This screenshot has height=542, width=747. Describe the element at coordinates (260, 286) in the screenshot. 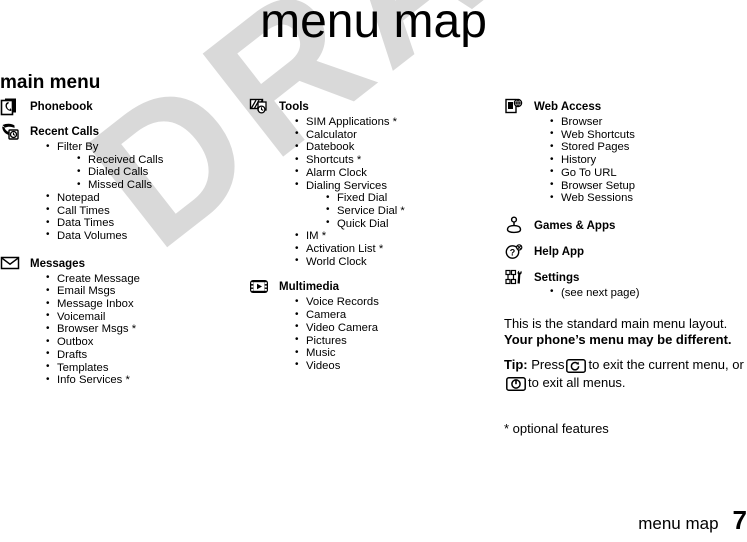

I see `multimedia-filmstrip-icon` at that location.